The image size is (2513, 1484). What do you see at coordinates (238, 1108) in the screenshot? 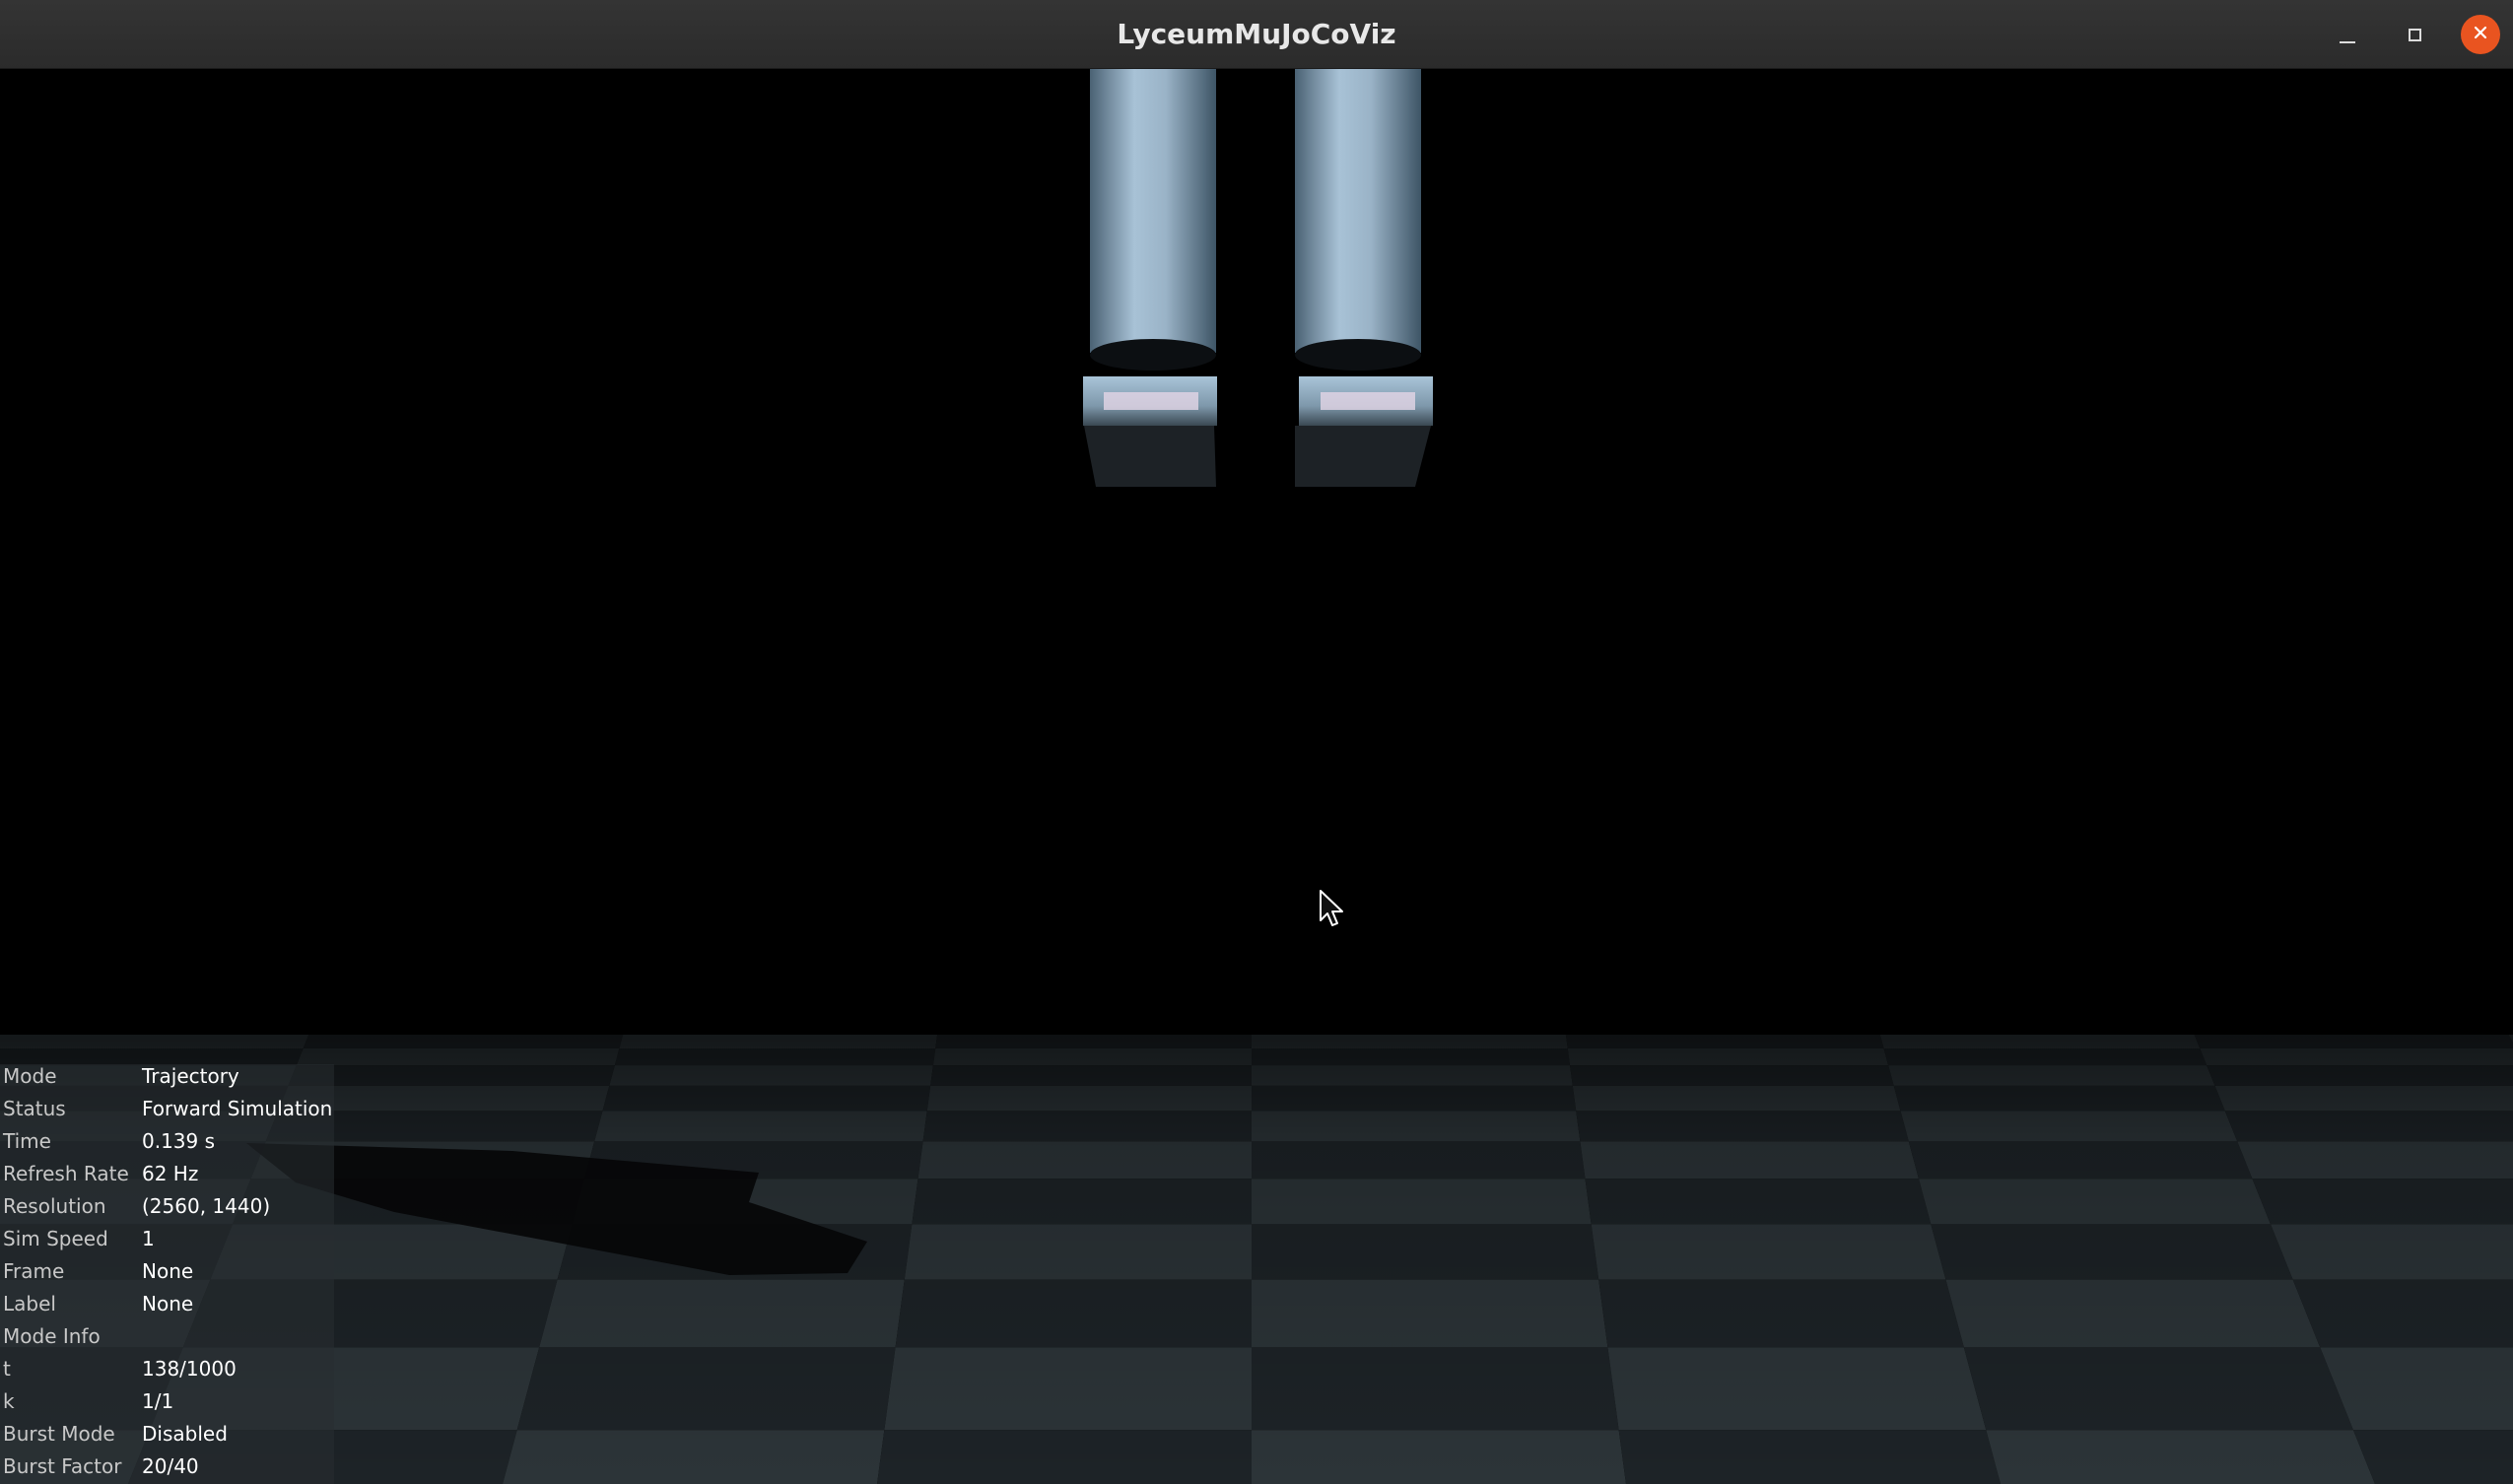
I see `info-value: Forward Simulation` at bounding box center [238, 1108].